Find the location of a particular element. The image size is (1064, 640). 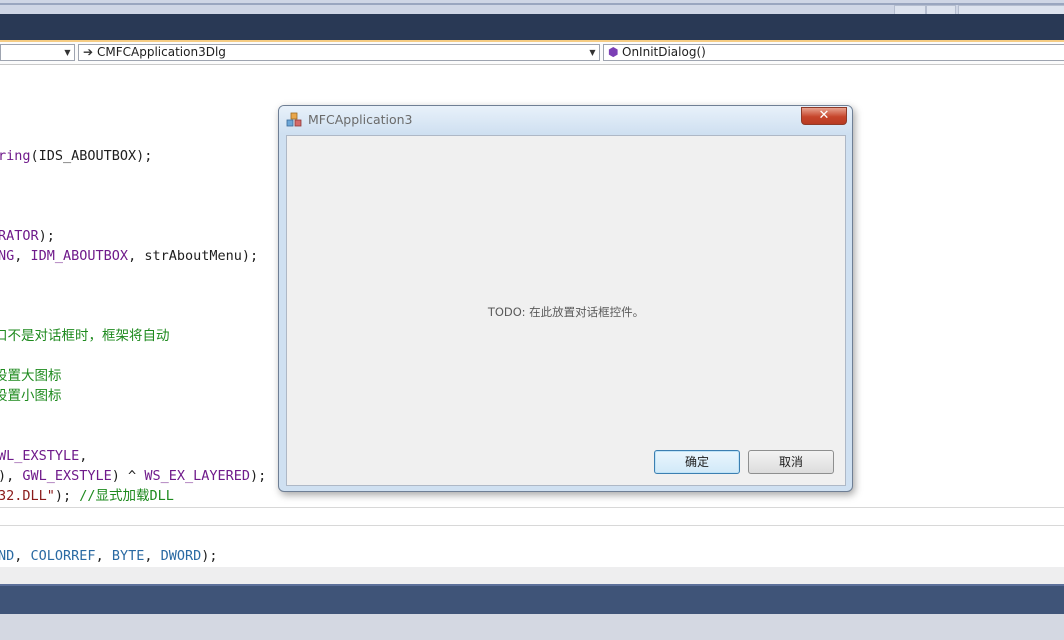

close-button: ✕ is located at coordinates (824, 116).